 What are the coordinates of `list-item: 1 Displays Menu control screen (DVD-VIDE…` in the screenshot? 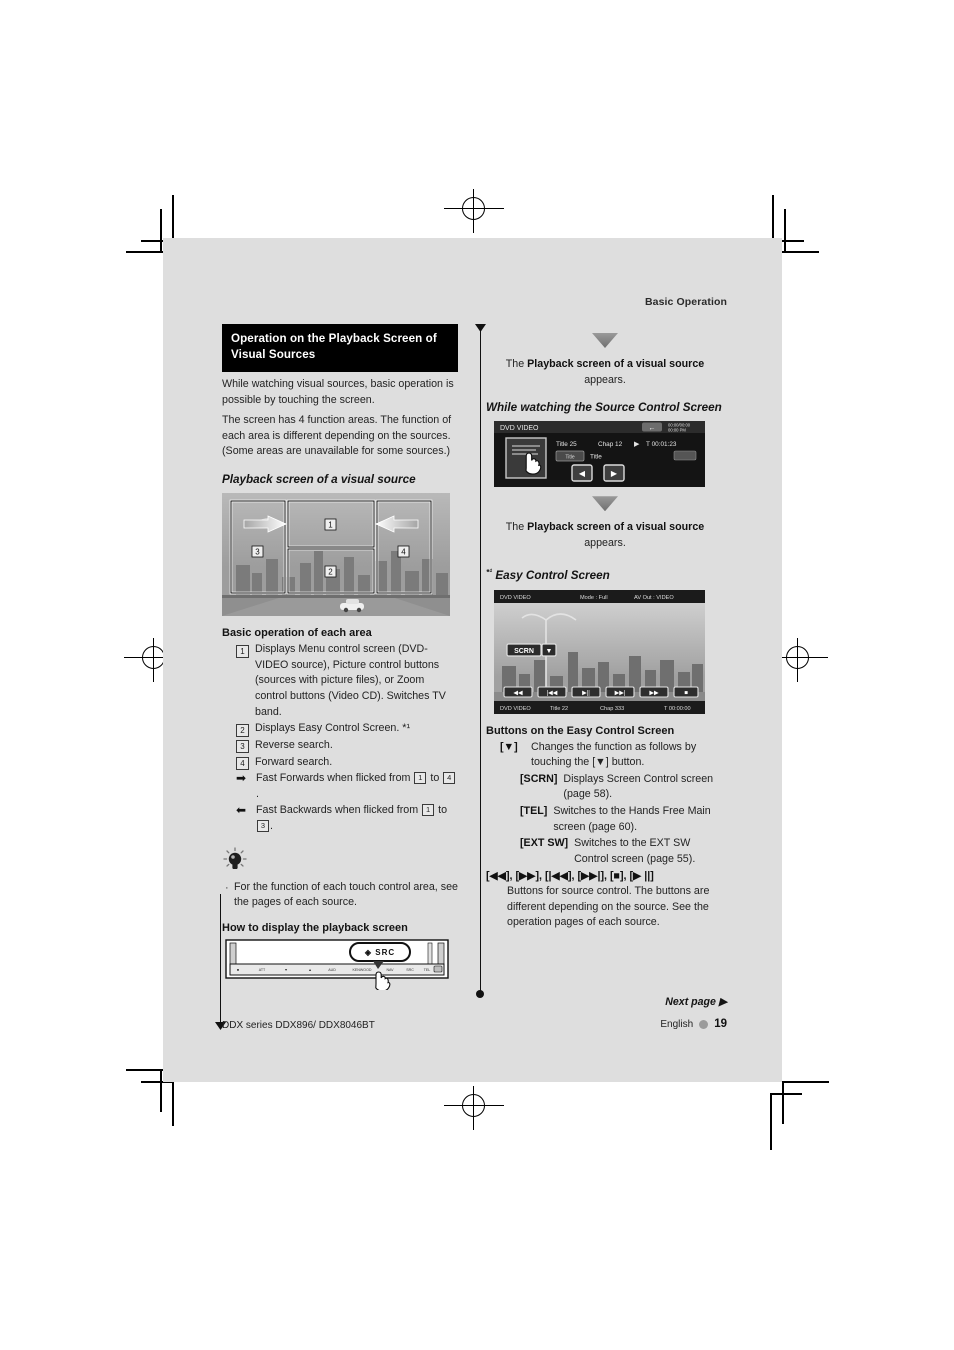 It's located at (340, 681).